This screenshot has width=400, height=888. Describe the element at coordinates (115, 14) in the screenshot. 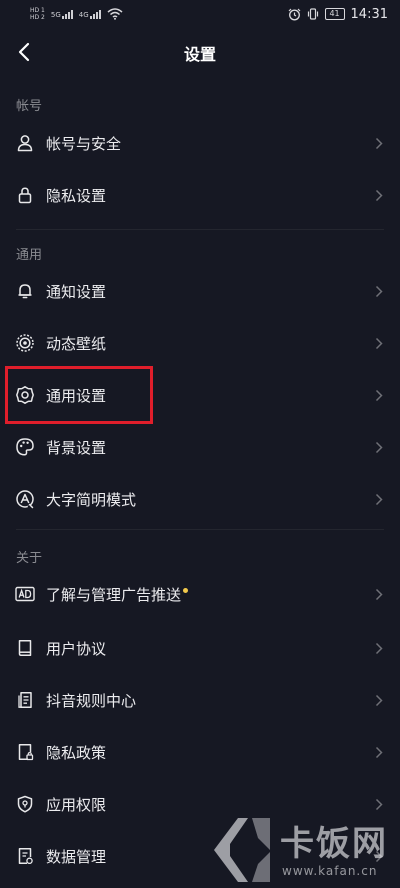

I see `wifi-icon` at that location.